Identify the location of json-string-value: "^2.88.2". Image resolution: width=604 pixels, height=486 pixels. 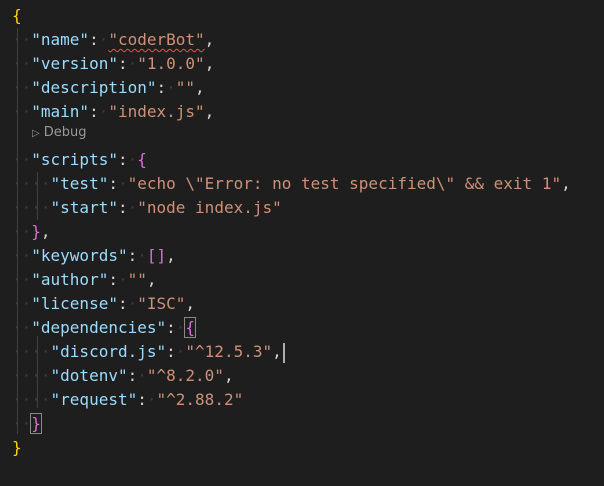
(200, 399).